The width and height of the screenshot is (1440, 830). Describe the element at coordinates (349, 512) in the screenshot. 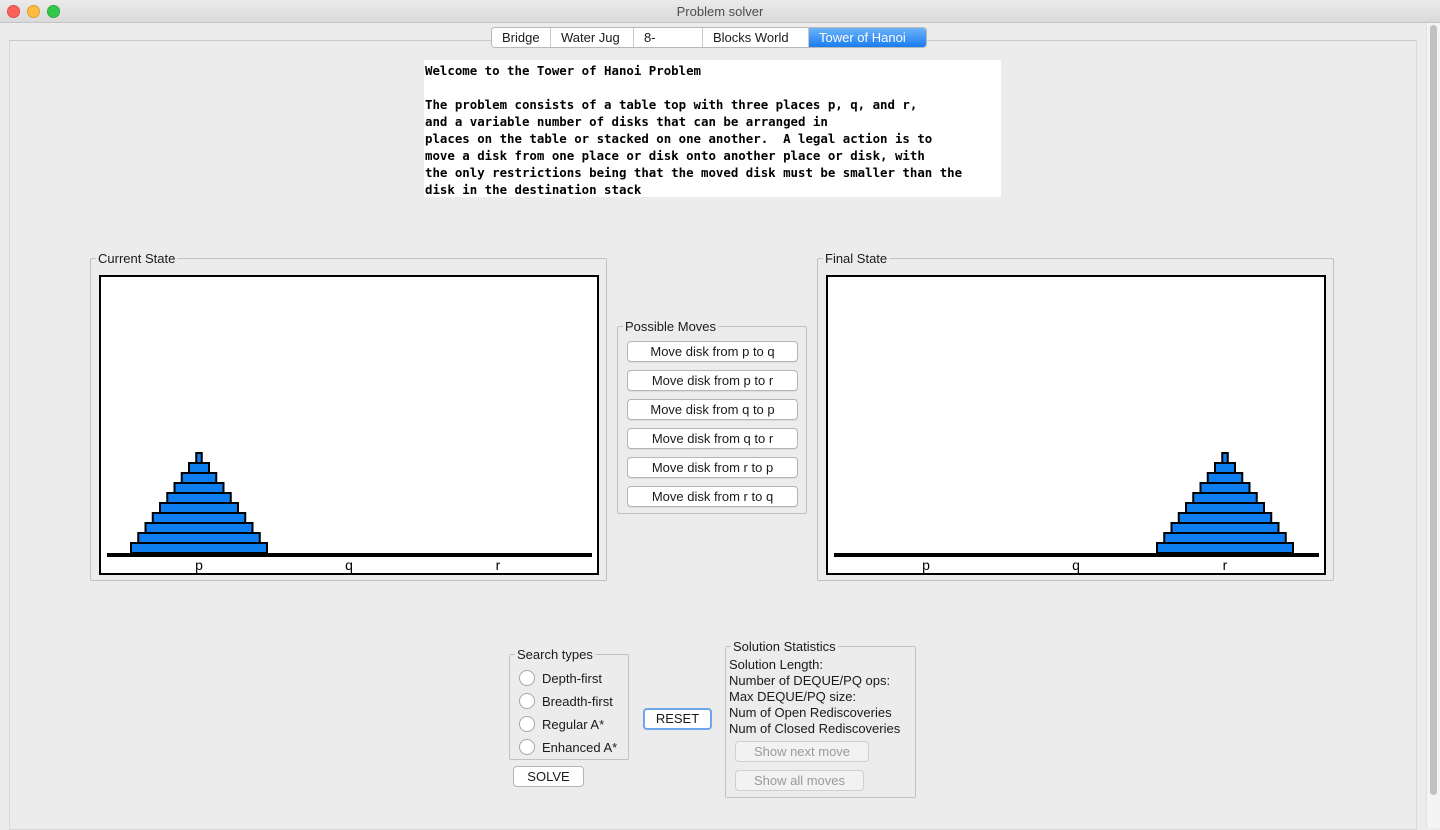

I see `current-state-drawing: p q r` at that location.